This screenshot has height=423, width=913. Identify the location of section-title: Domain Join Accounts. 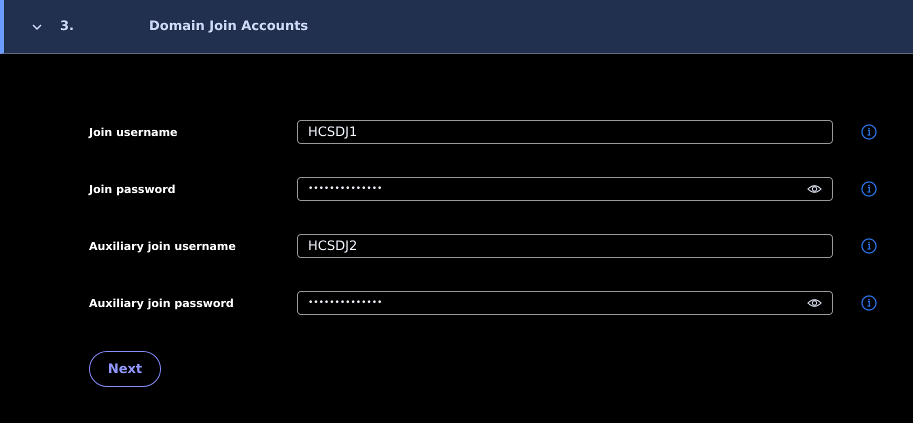
(228, 26).